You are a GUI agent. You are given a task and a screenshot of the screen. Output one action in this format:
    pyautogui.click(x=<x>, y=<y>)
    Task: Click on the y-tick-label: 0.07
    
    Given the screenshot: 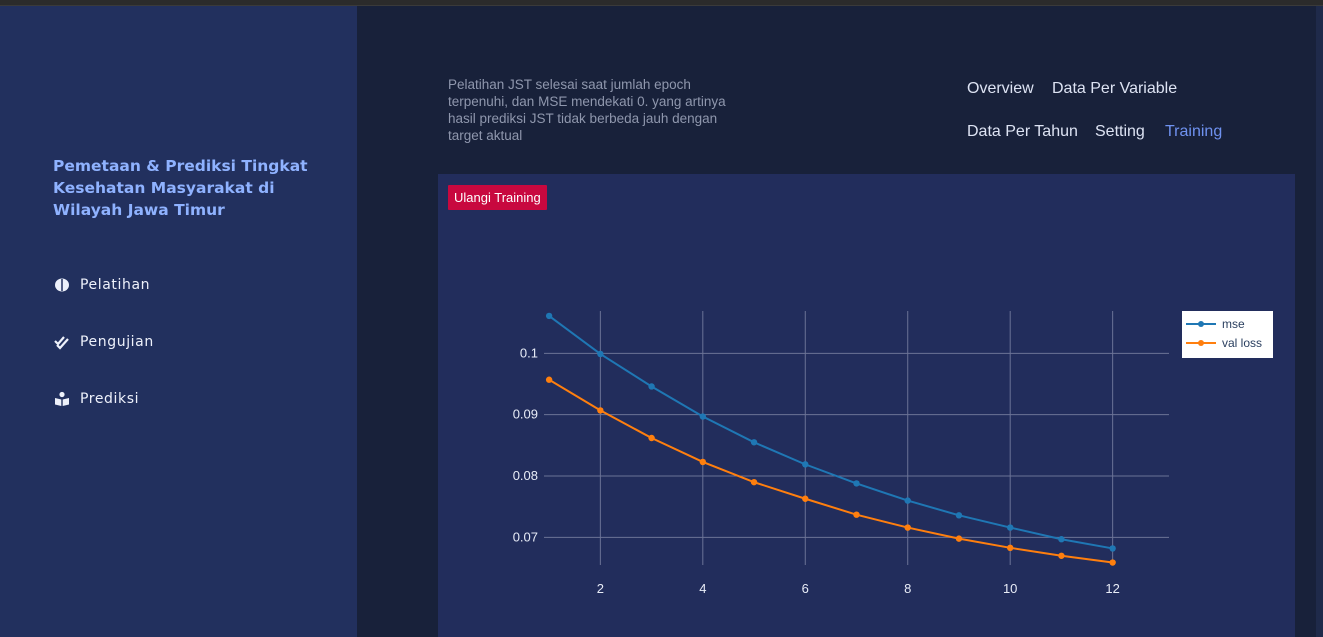 What is the action you would take?
    pyautogui.click(x=525, y=536)
    